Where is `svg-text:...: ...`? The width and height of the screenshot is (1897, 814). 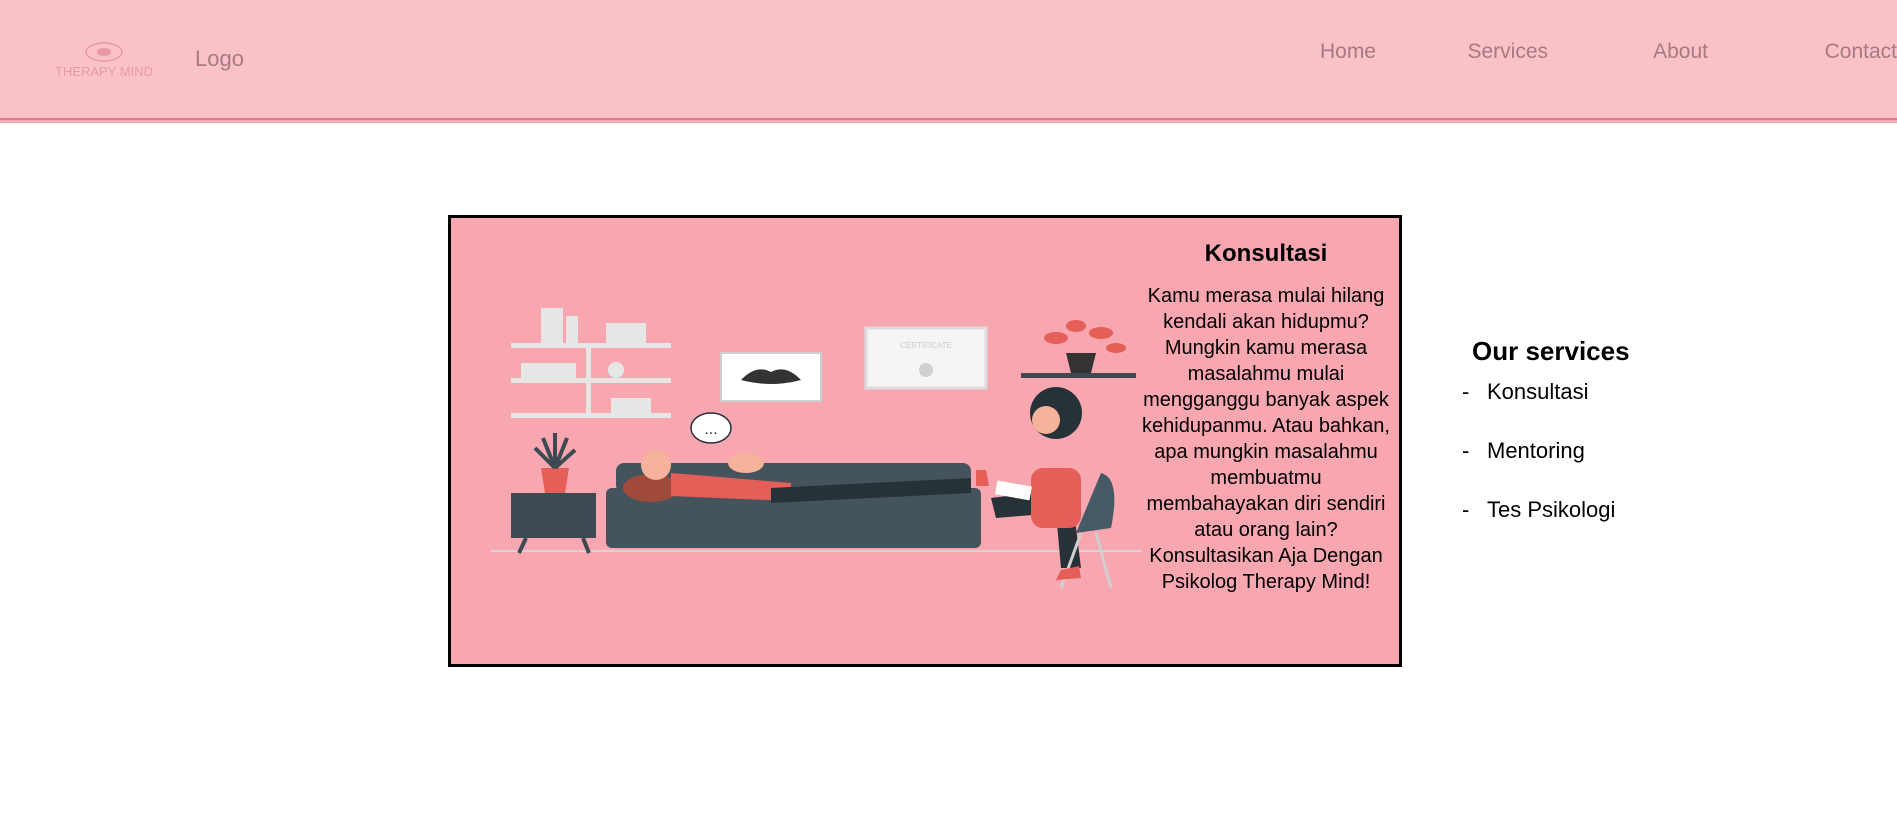
svg-text:...: ... is located at coordinates (710, 429).